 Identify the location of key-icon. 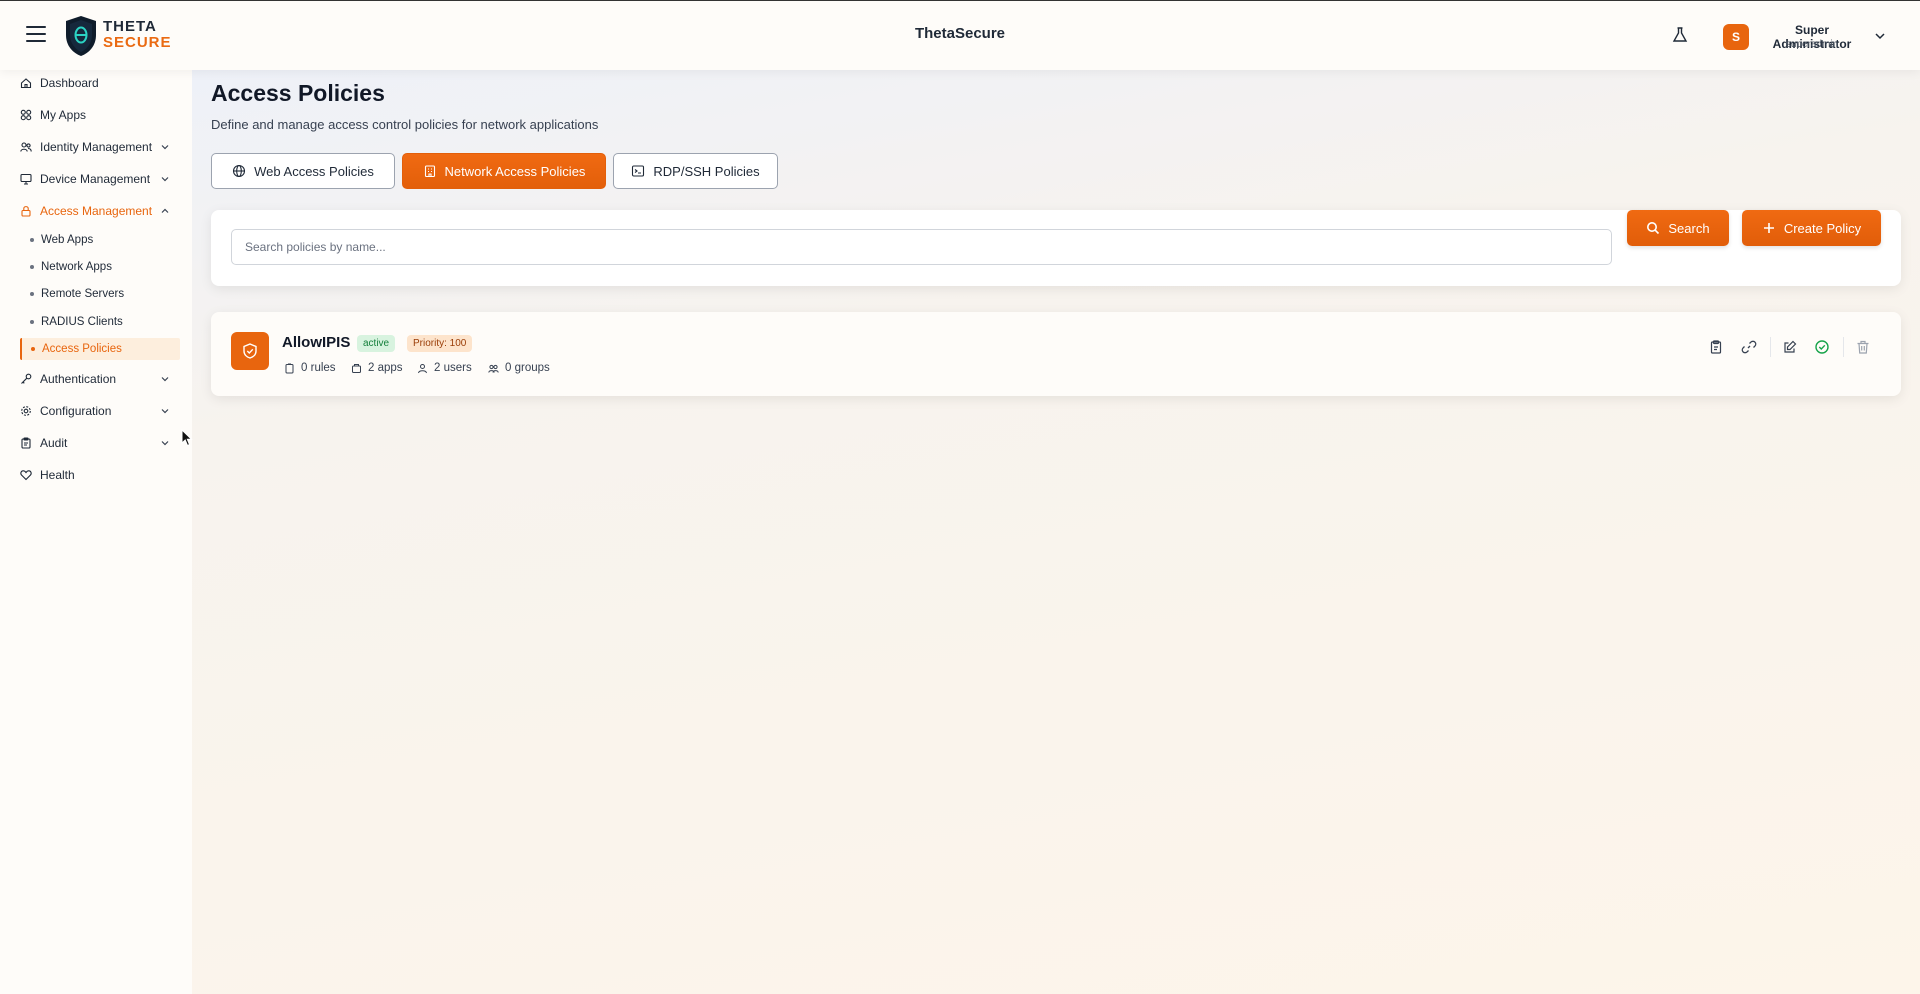
(26, 378).